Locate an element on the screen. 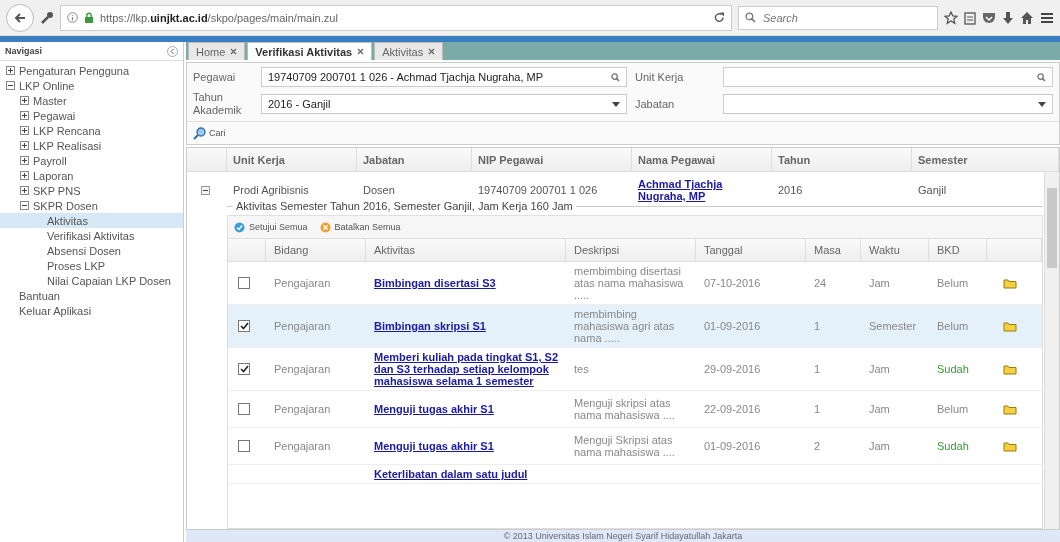 This screenshot has height=542, width=1060. clipboard-icon is located at coordinates (970, 17).